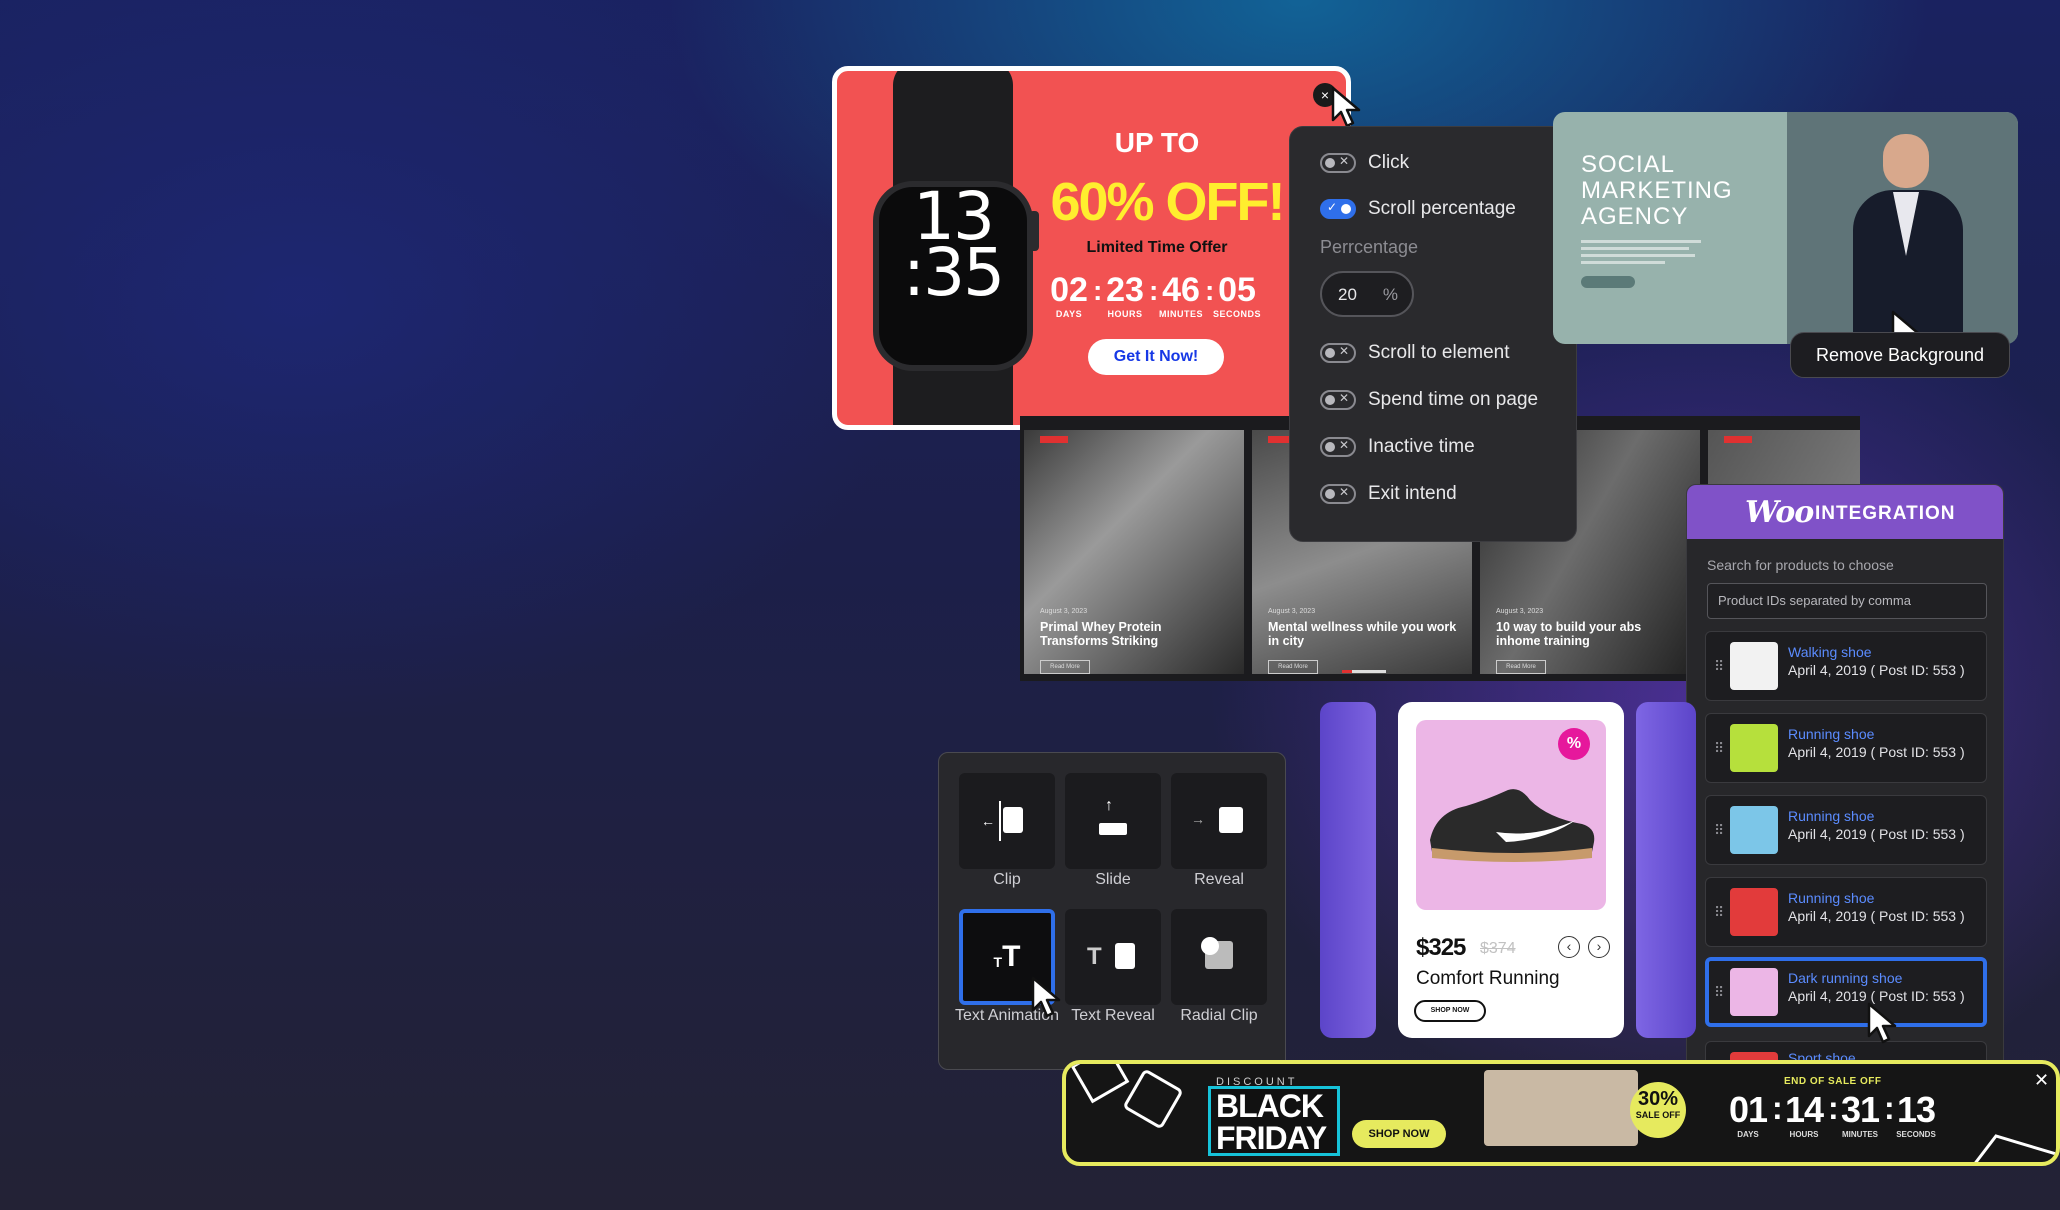  What do you see at coordinates (1156, 357) in the screenshot?
I see `get-it-now-button: Get It Now!` at bounding box center [1156, 357].